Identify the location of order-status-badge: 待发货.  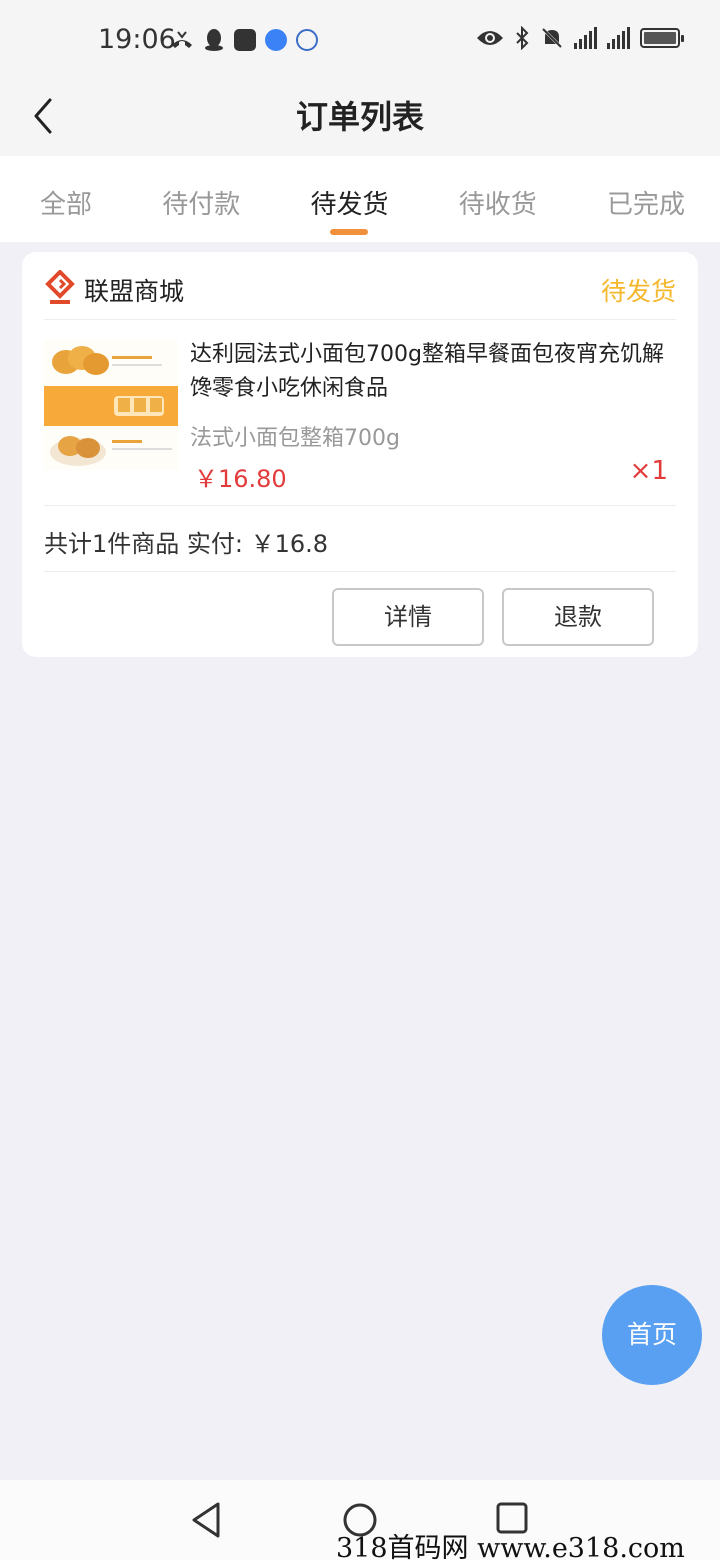
(638, 291).